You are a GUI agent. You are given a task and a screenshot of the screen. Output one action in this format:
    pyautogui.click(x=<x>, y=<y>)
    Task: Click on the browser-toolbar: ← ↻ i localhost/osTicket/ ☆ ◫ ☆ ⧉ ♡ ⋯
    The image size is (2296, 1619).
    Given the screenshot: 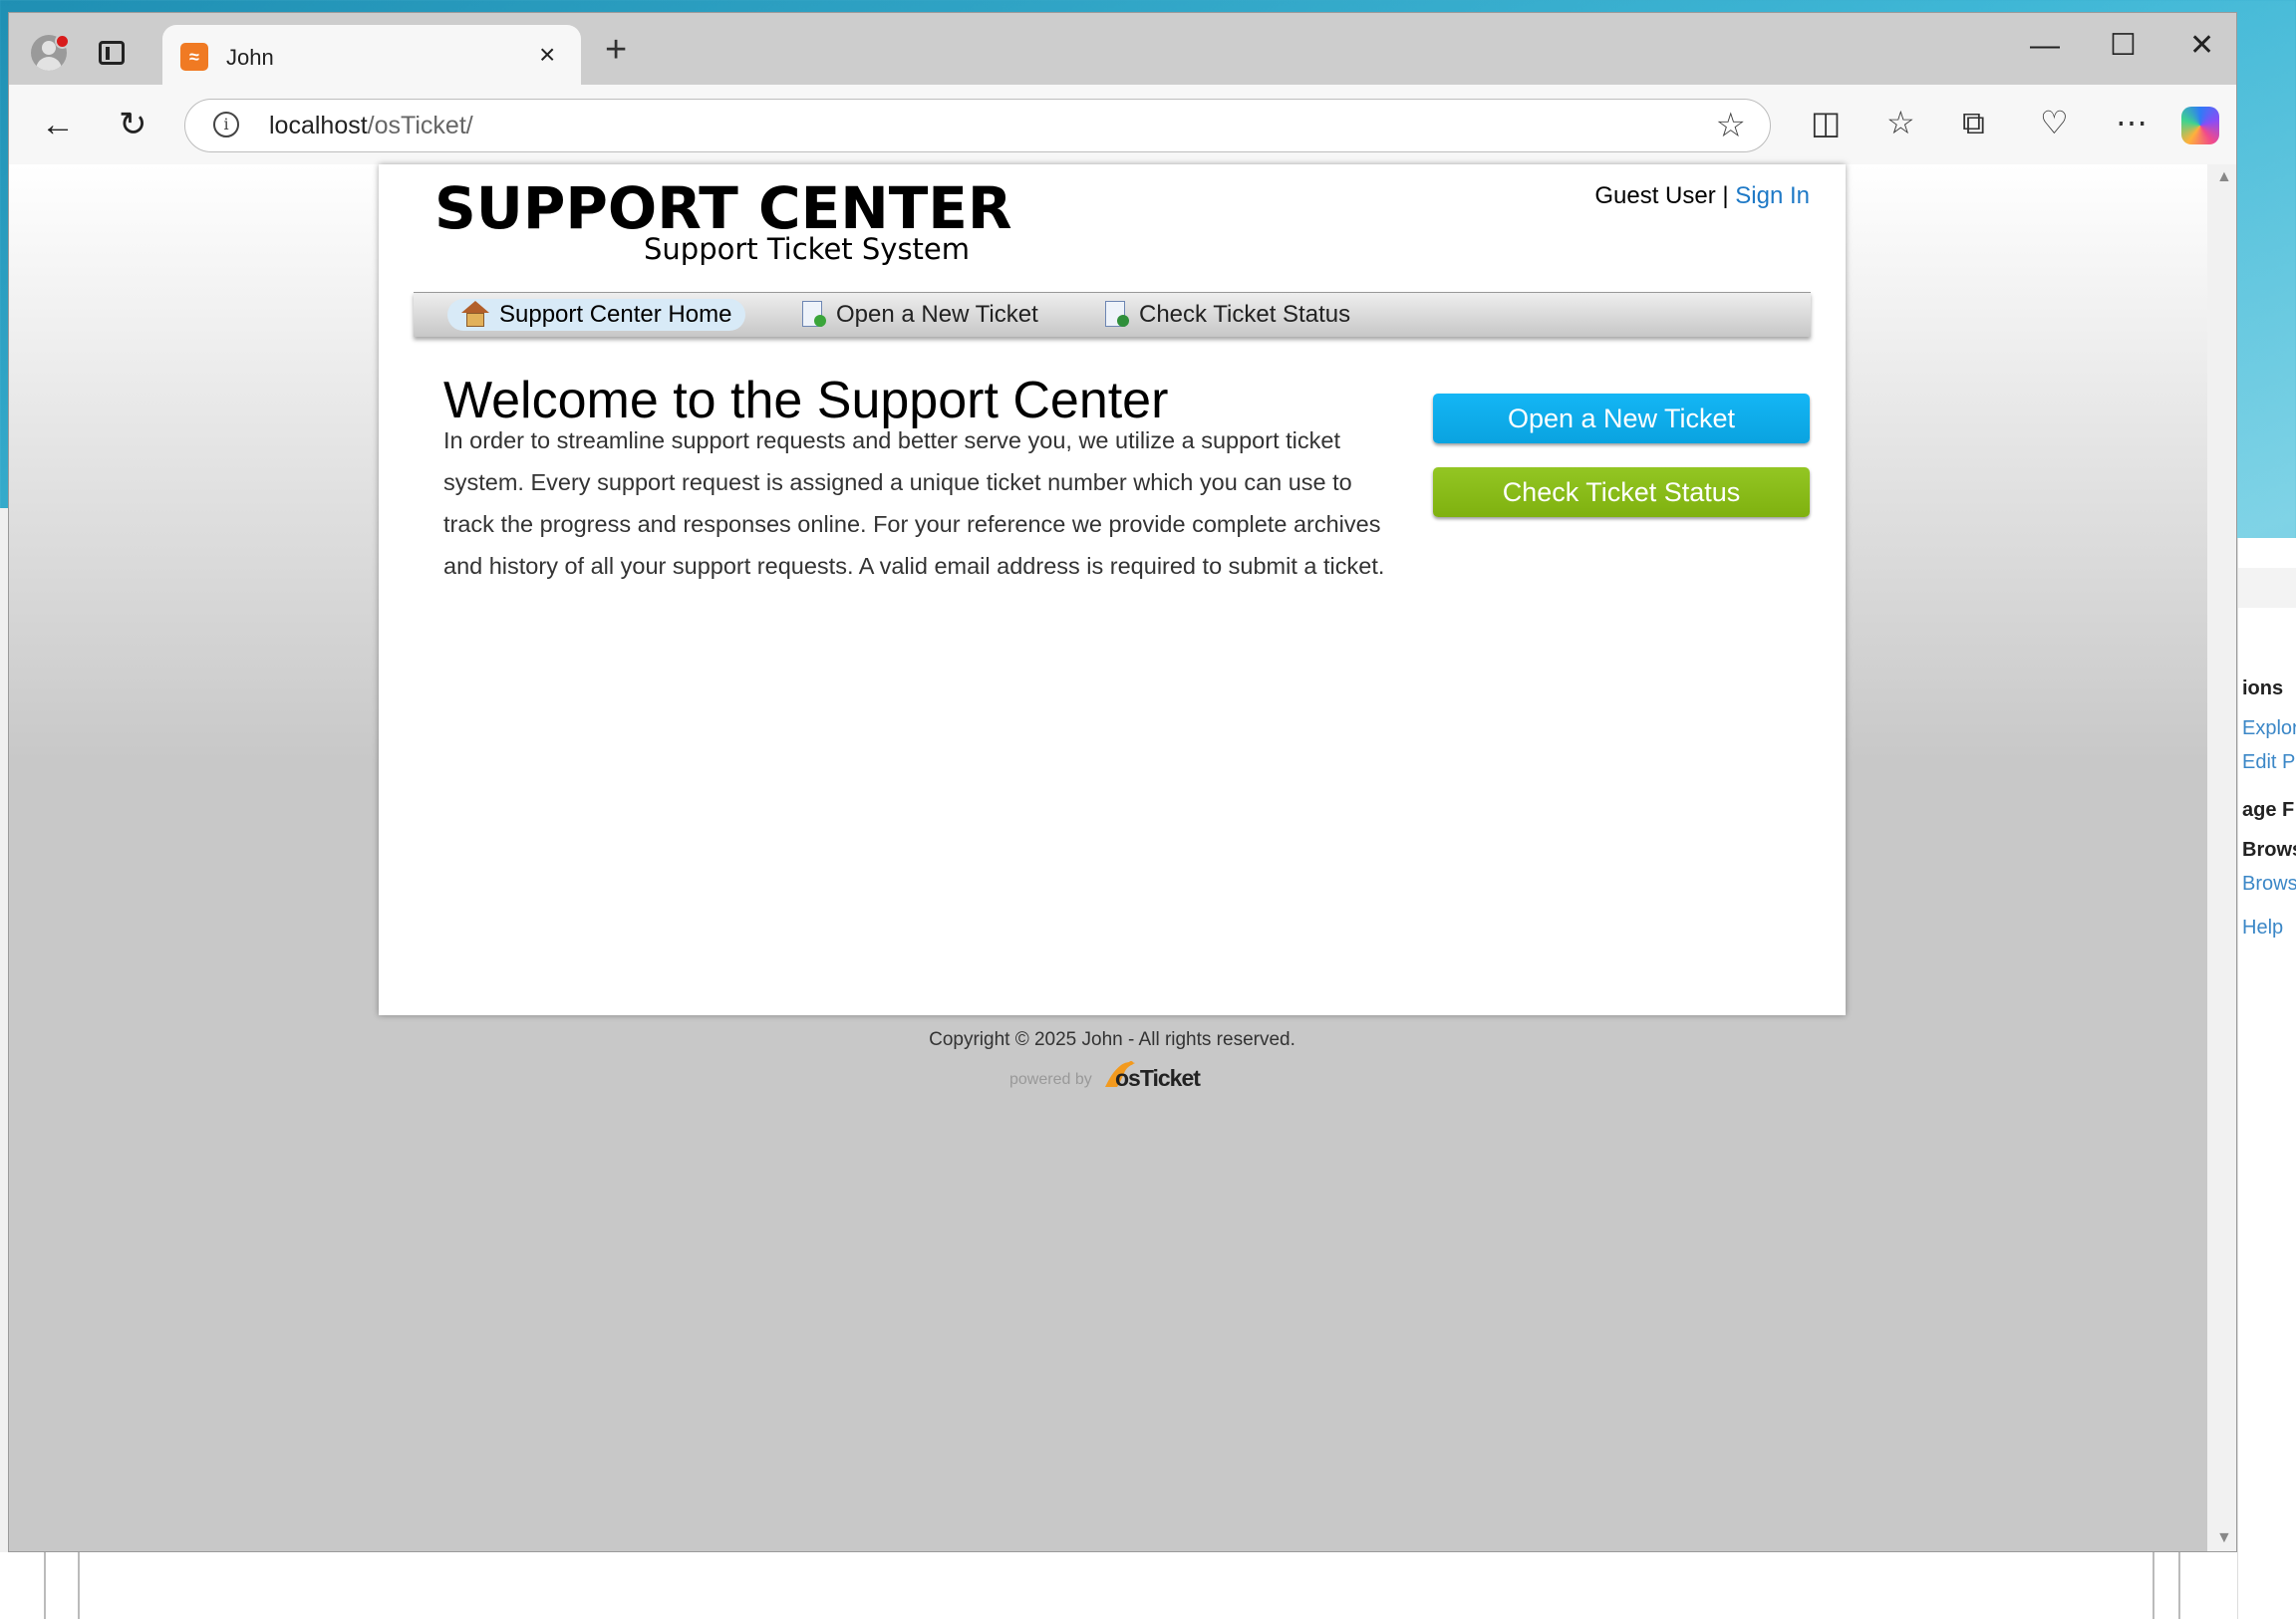 What is the action you would take?
    pyautogui.click(x=1122, y=124)
    